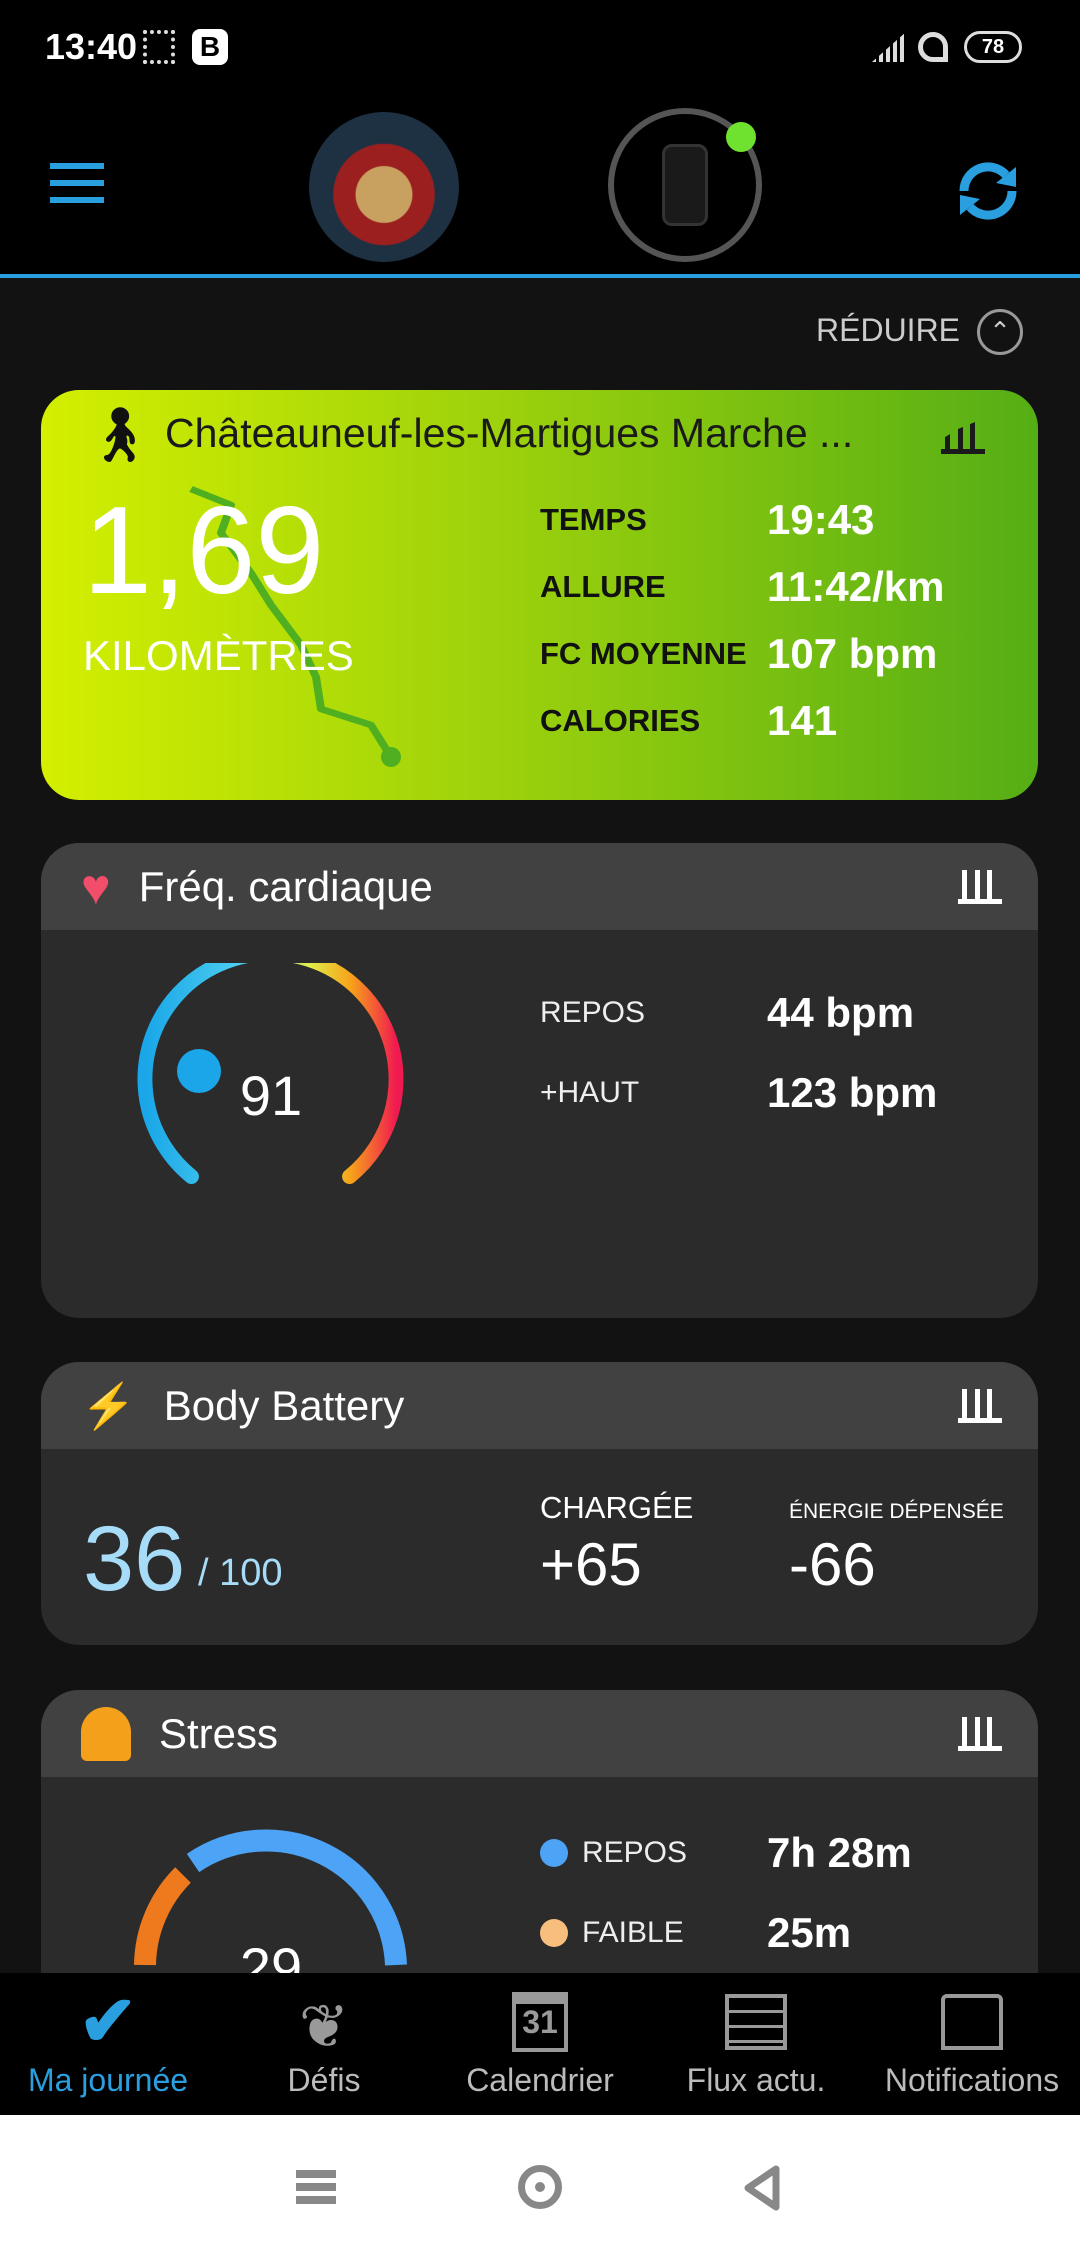 This screenshot has width=1080, height=2246. What do you see at coordinates (210, 47) in the screenshot?
I see `b-app-icon: B` at bounding box center [210, 47].